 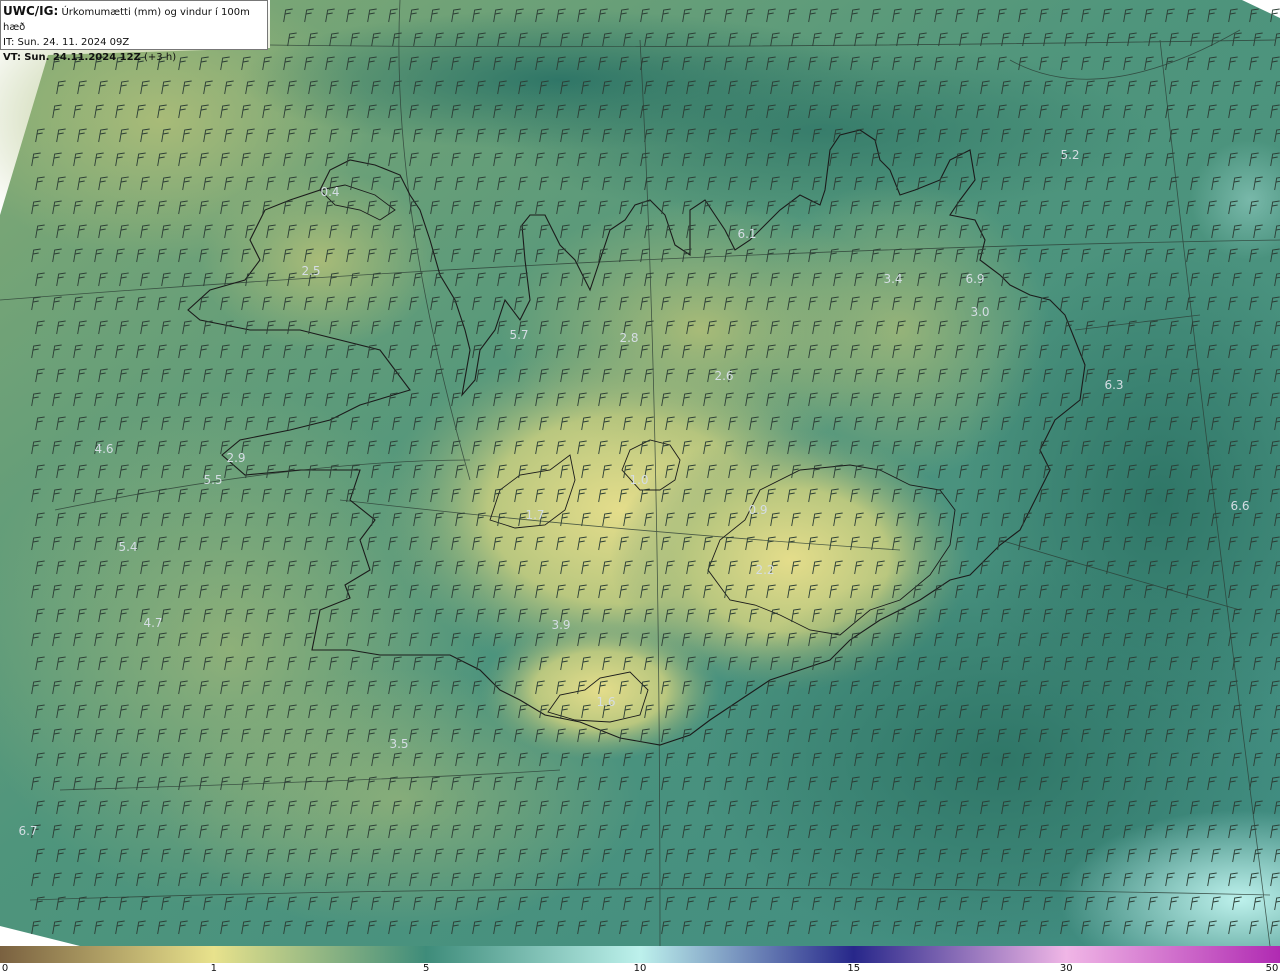 I want to click on point-value-label: 4.6, so click(x=103, y=449).